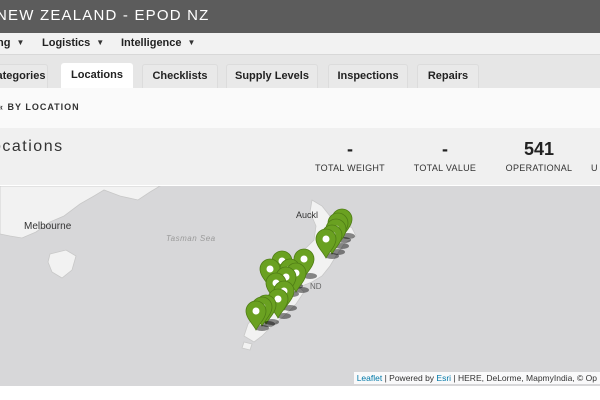  I want to click on map-label-auckland: Auckl, so click(307, 215).